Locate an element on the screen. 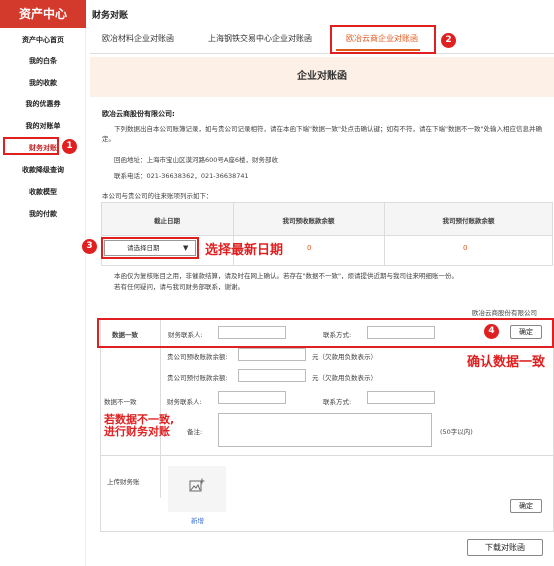 The image size is (554, 566). inconsistent-method-label: 联系方式: is located at coordinates (337, 402).